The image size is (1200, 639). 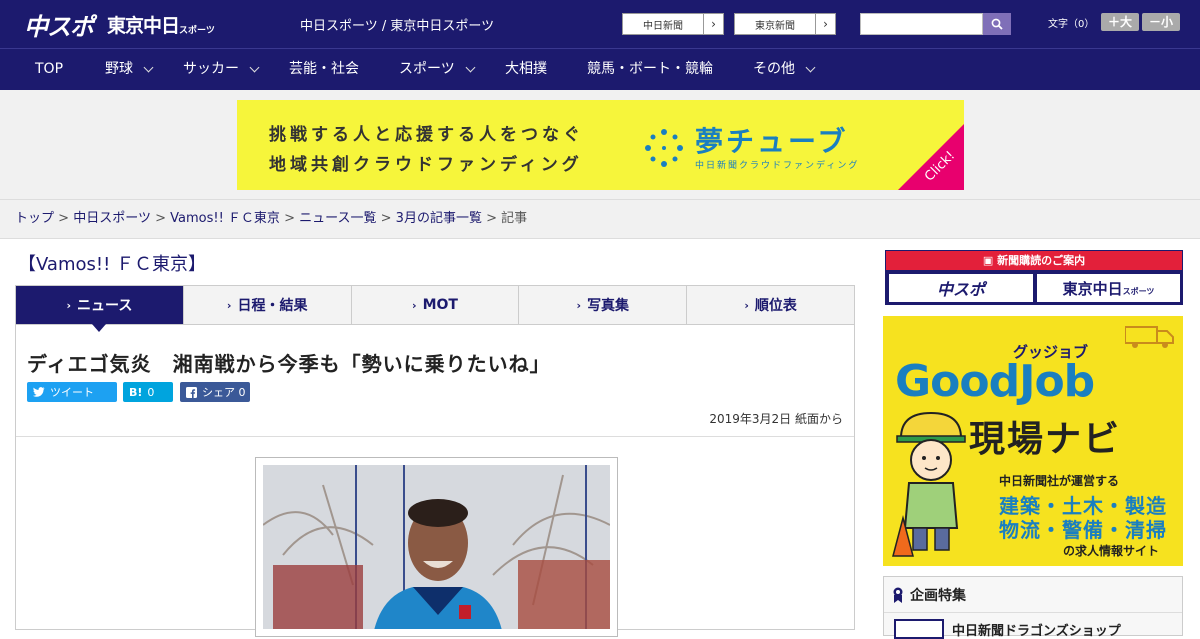 I want to click on subscribe-chuspo-button: 中スポ, so click(x=961, y=288).